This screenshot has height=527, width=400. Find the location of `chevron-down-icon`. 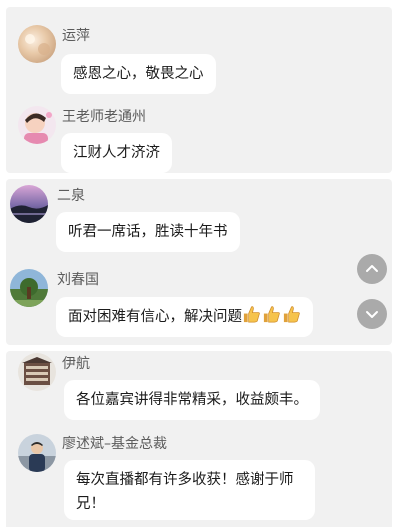

chevron-down-icon is located at coordinates (372, 314).